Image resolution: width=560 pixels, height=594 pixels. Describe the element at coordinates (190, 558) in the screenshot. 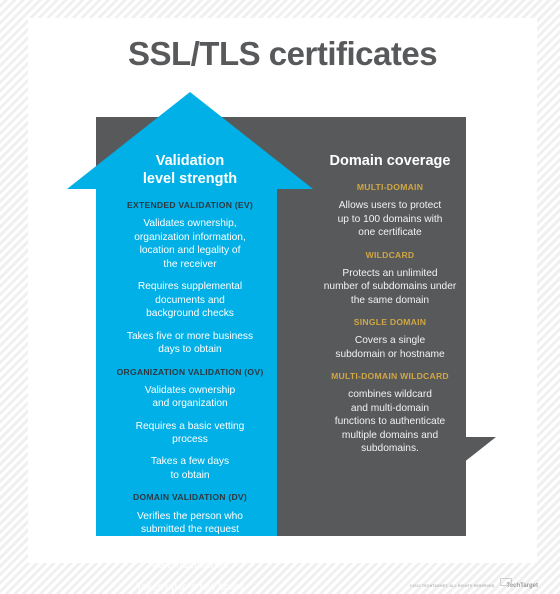

I see `bullet-dv-2: Requires confirmation via email/internet` at that location.